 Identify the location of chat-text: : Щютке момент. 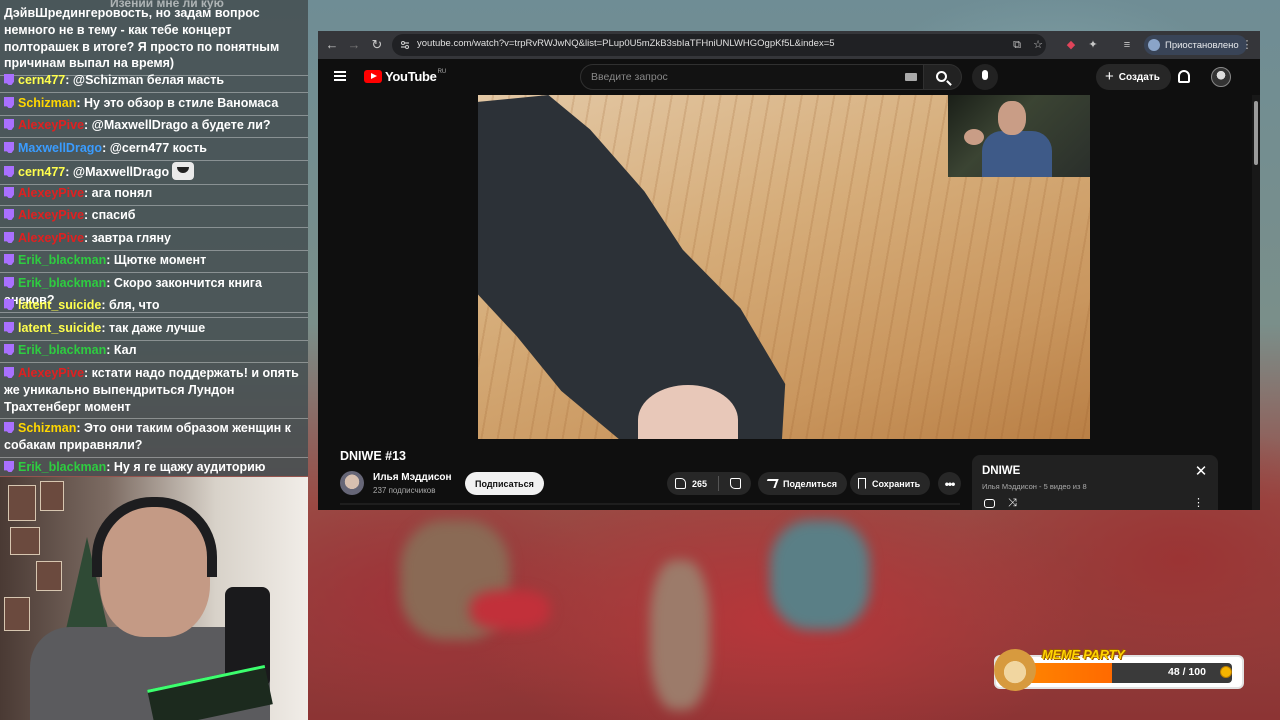
(156, 260).